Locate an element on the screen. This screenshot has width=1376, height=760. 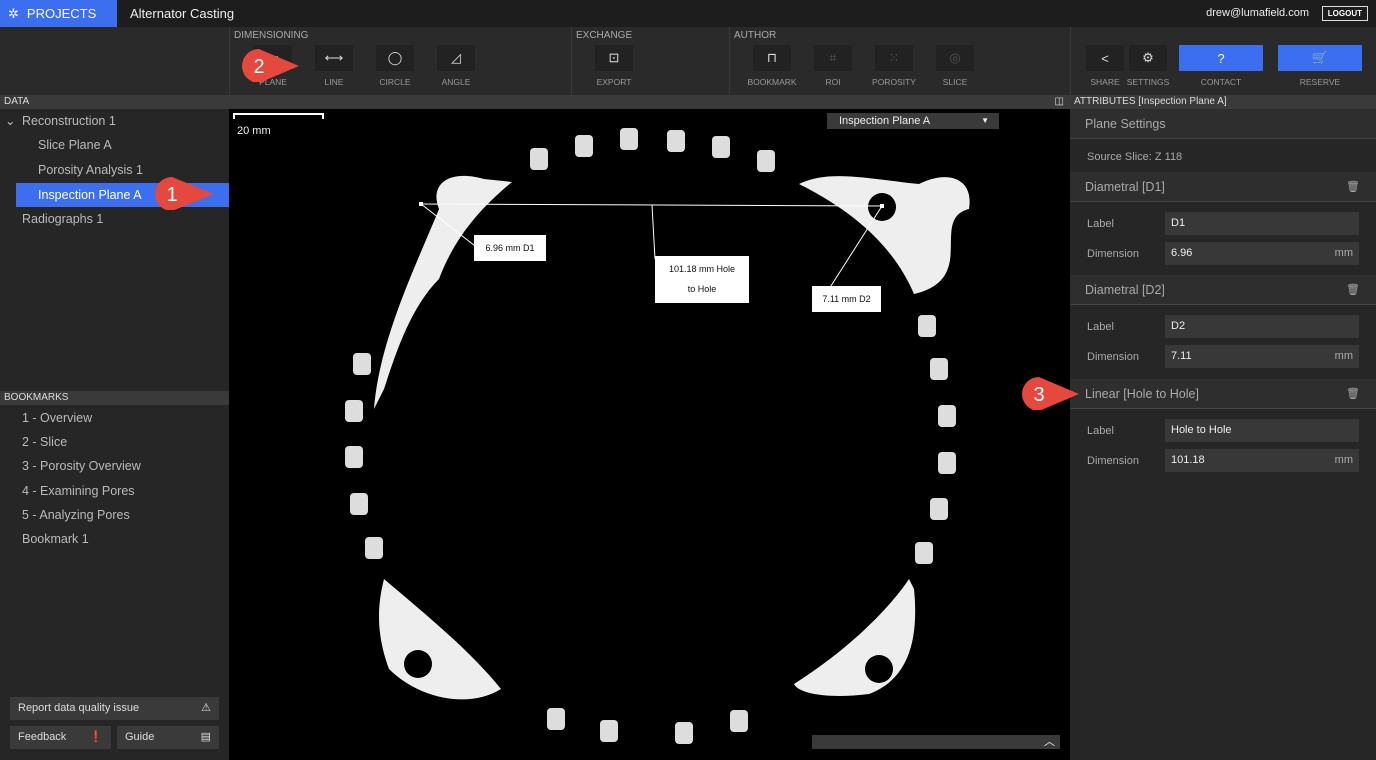
logout-button: LOGOUT is located at coordinates (1344, 13).